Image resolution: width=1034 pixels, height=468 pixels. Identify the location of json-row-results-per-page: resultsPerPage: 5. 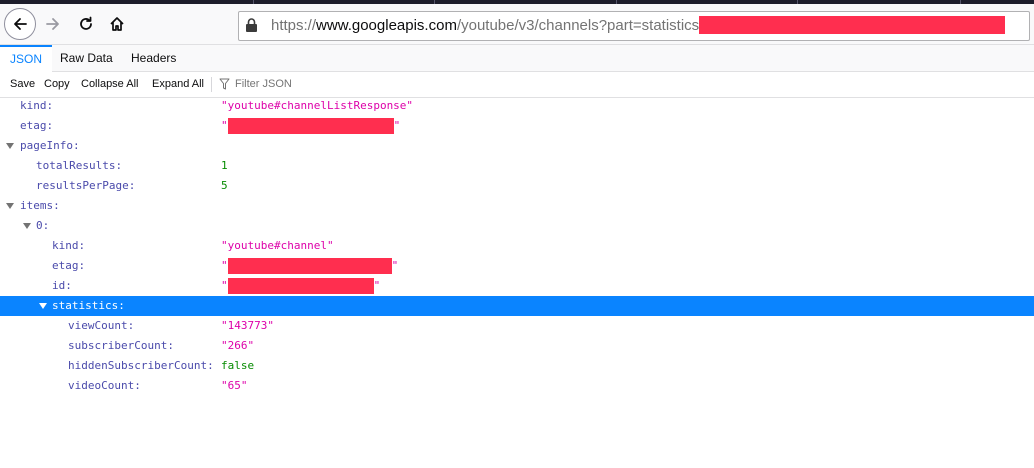
(517, 186).